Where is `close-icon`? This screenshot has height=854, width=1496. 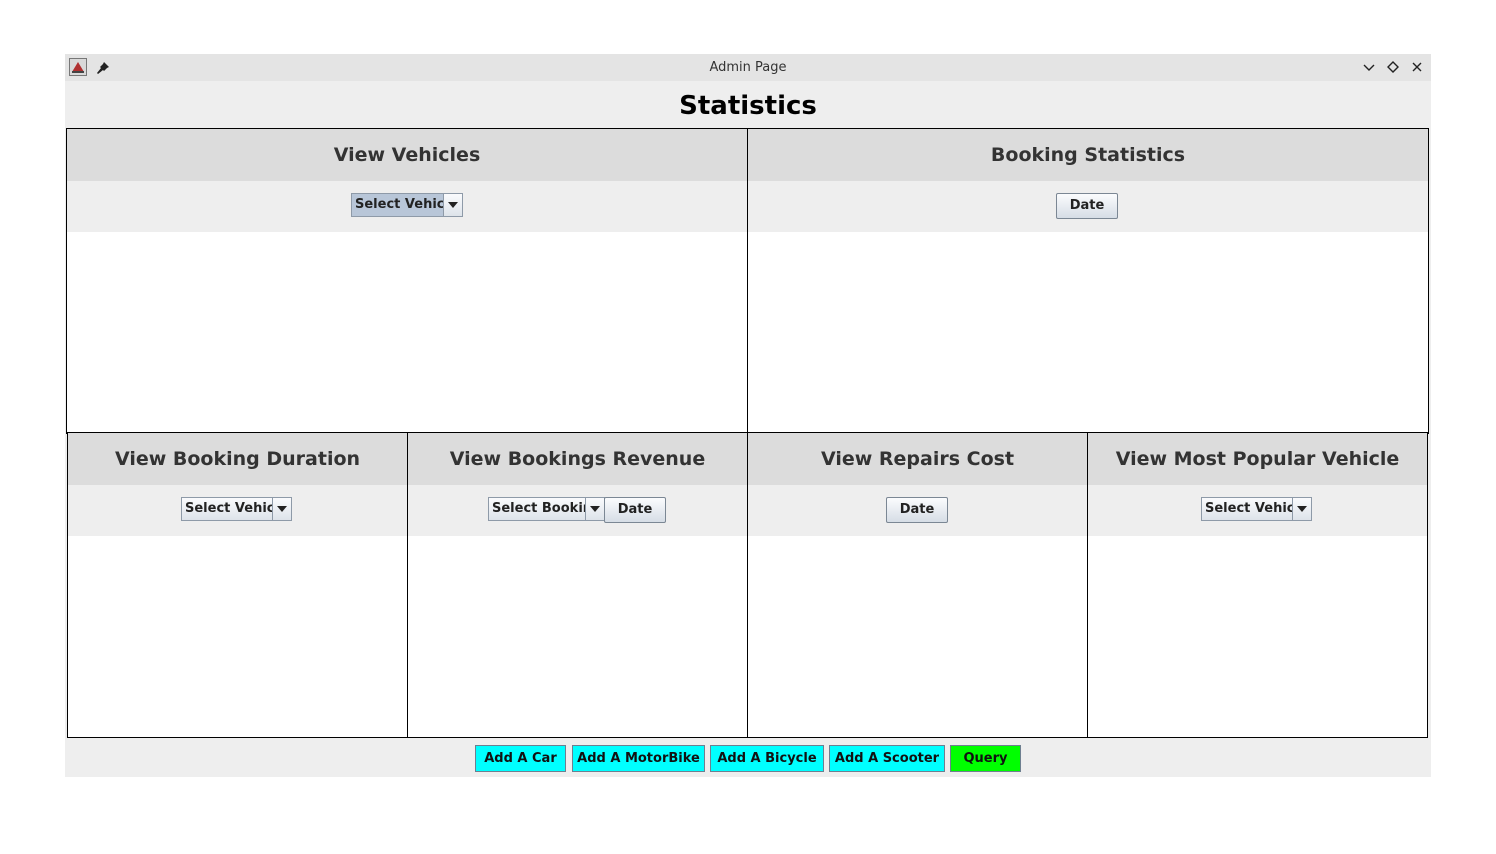
close-icon is located at coordinates (1417, 67).